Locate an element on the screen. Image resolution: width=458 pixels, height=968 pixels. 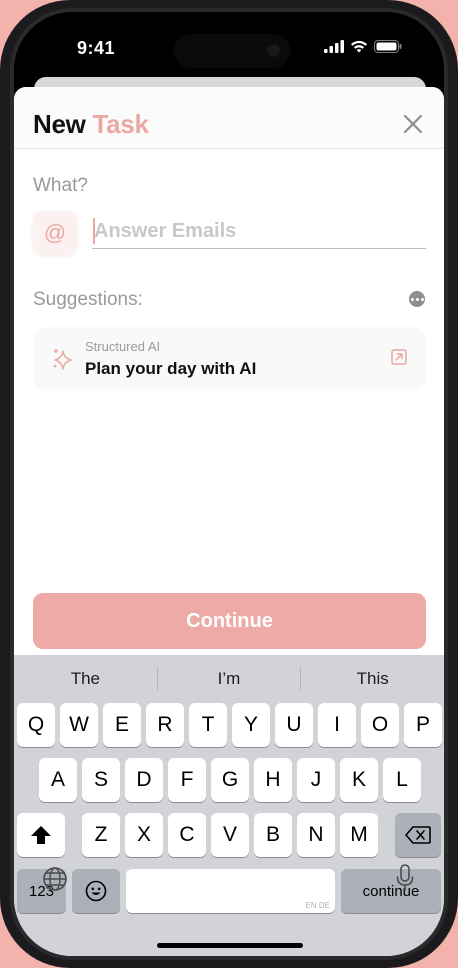
key-a: A is located at coordinates (58, 780).